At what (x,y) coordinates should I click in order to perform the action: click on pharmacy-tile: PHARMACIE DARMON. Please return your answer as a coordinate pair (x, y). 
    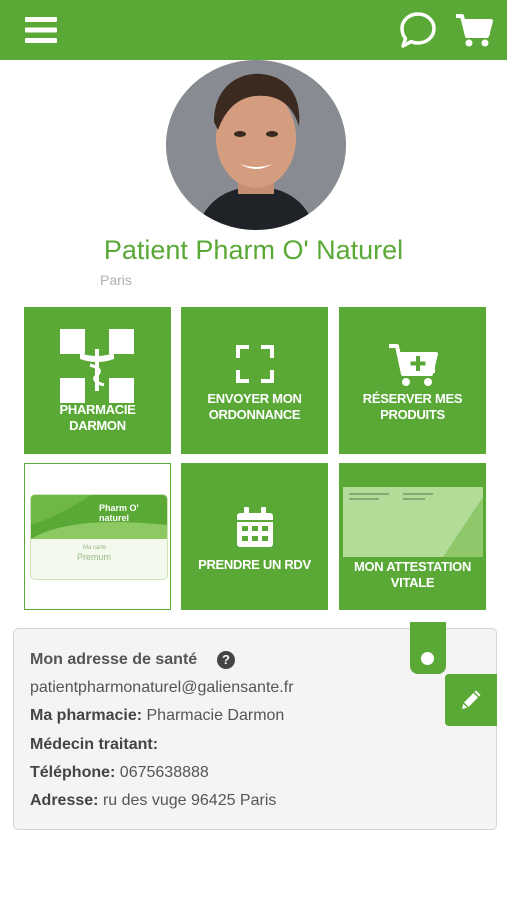
    Looking at the image, I should click on (97, 380).